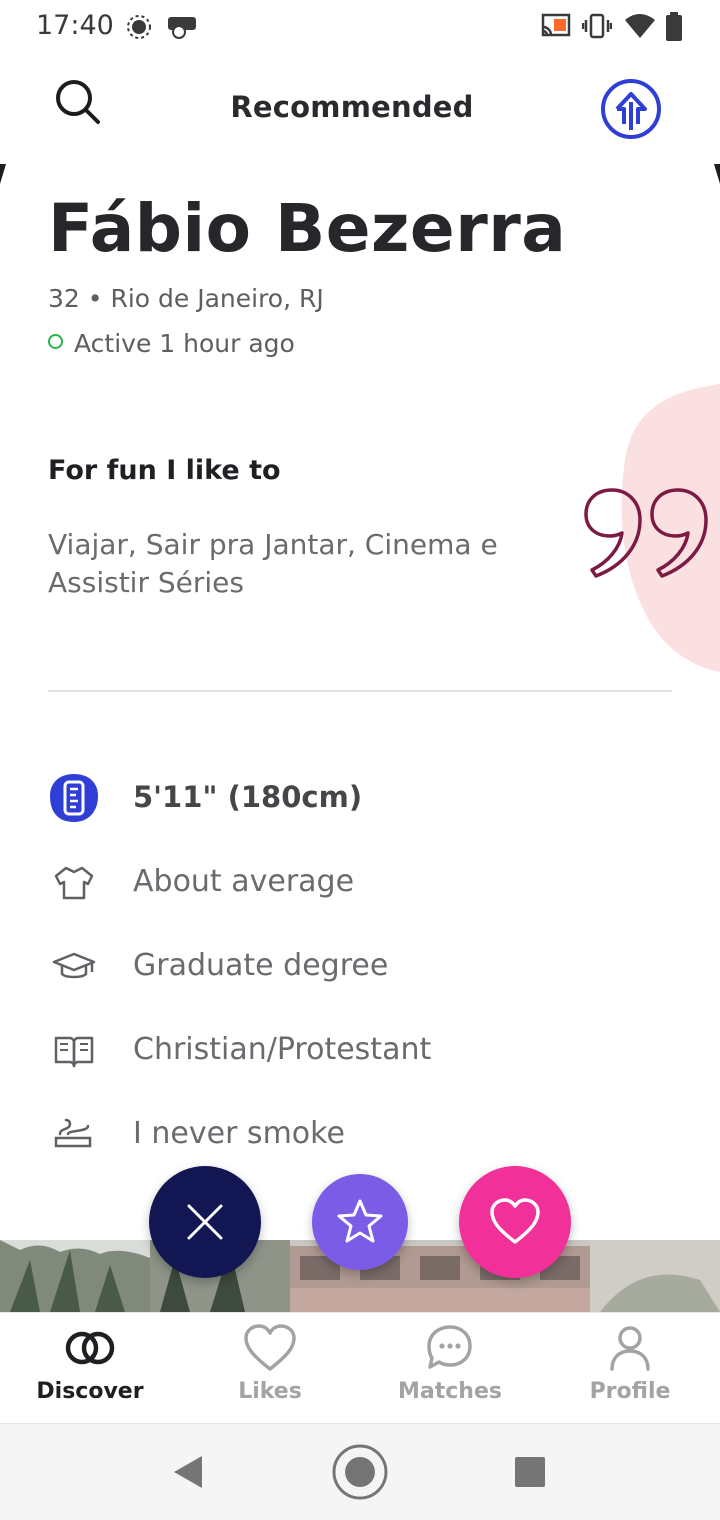 Image resolution: width=720 pixels, height=1520 pixels. I want to click on shirt-icon, so click(74, 883).